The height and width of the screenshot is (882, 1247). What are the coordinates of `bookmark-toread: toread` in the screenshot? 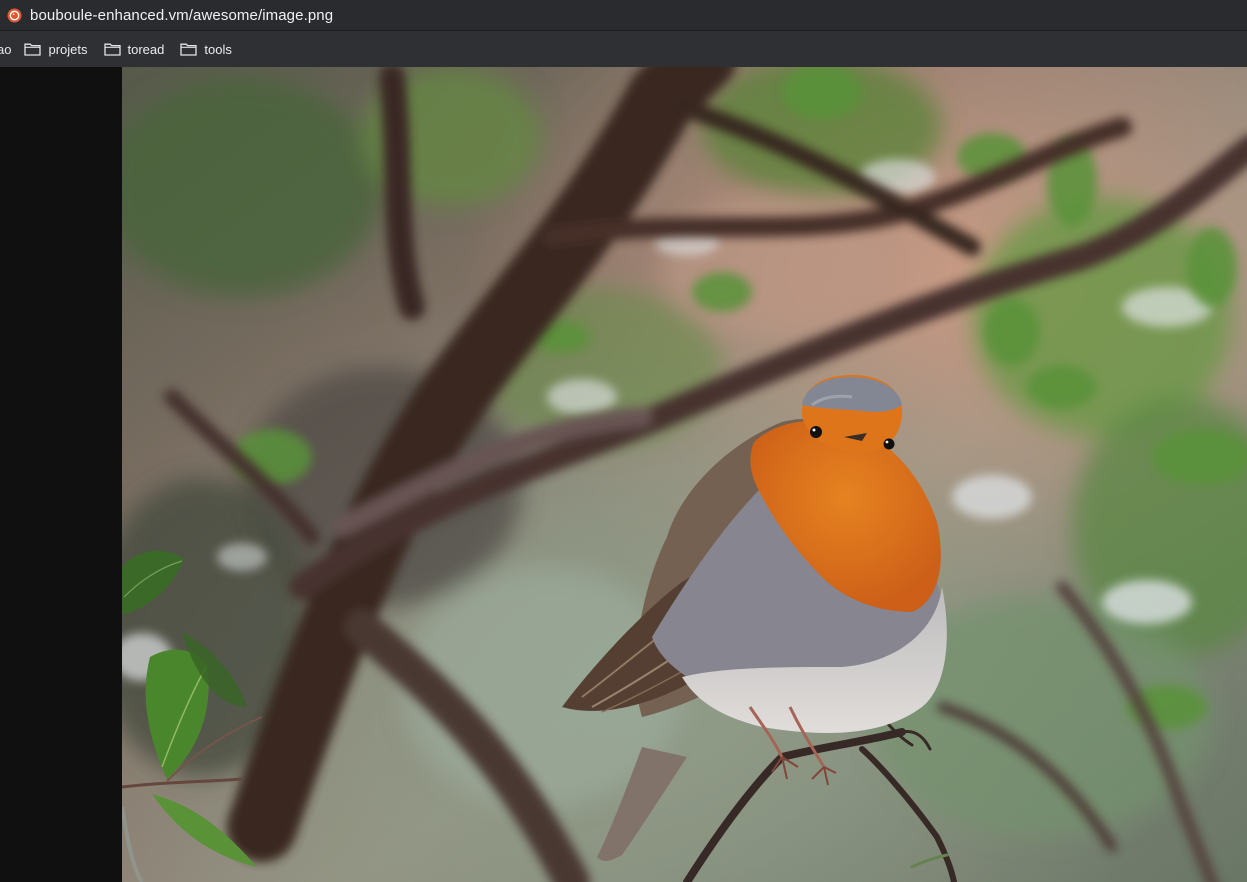 It's located at (134, 49).